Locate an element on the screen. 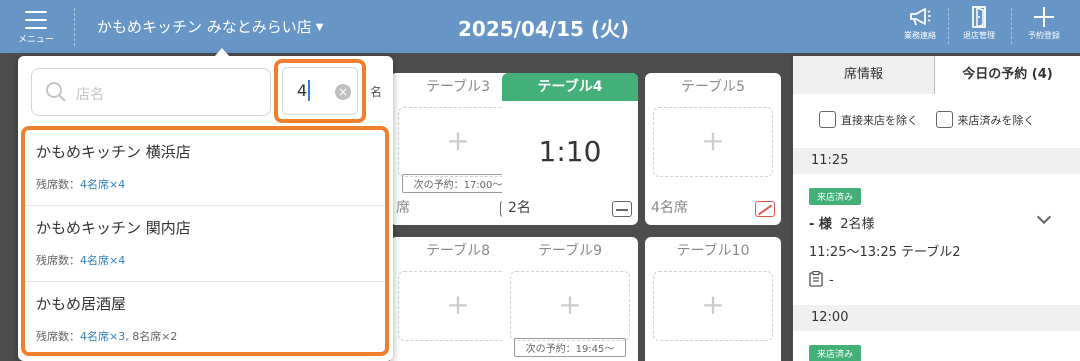  next-reservation: 次の予約：17:00〜 is located at coordinates (458, 183).